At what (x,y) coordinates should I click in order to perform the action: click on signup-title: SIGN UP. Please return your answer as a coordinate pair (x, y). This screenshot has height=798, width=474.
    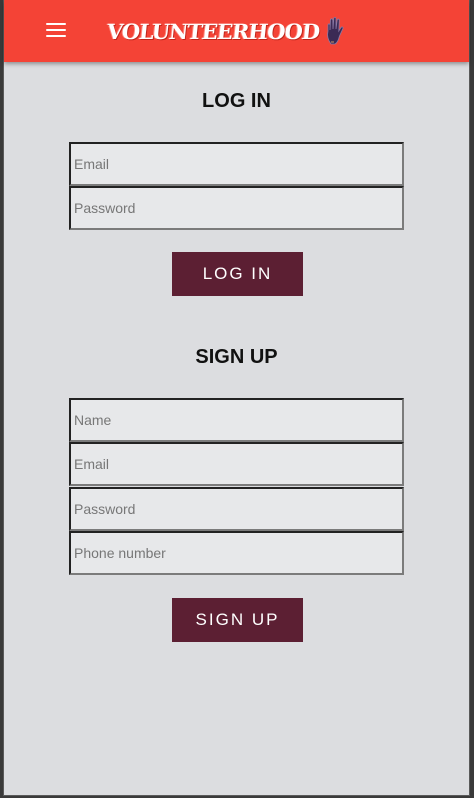
    Looking at the image, I should click on (236, 357).